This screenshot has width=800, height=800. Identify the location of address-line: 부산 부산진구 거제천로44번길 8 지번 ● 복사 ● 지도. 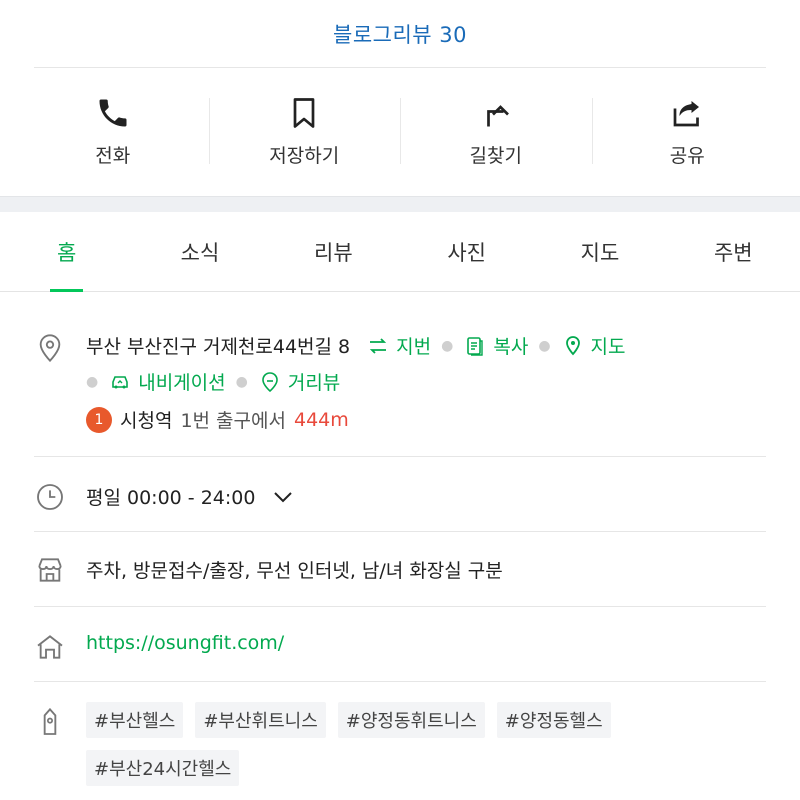
(356, 345).